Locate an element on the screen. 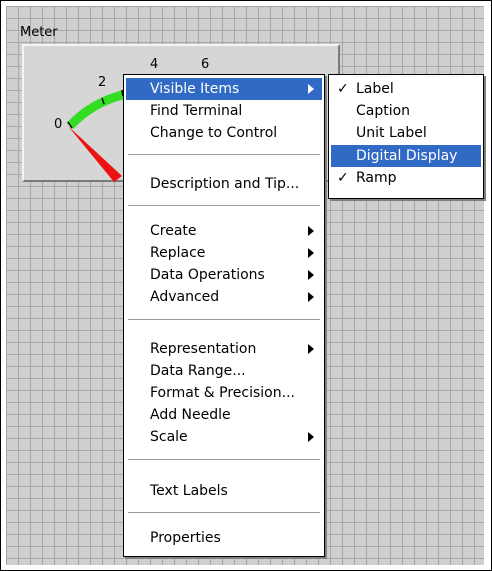 The image size is (492, 571). menu-item-label: Text Labels is located at coordinates (189, 491).